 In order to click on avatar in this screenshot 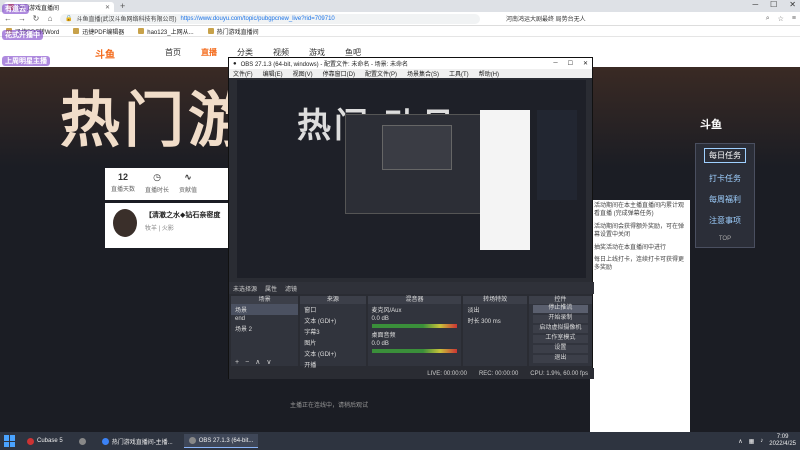, I will do `click(125, 223)`.